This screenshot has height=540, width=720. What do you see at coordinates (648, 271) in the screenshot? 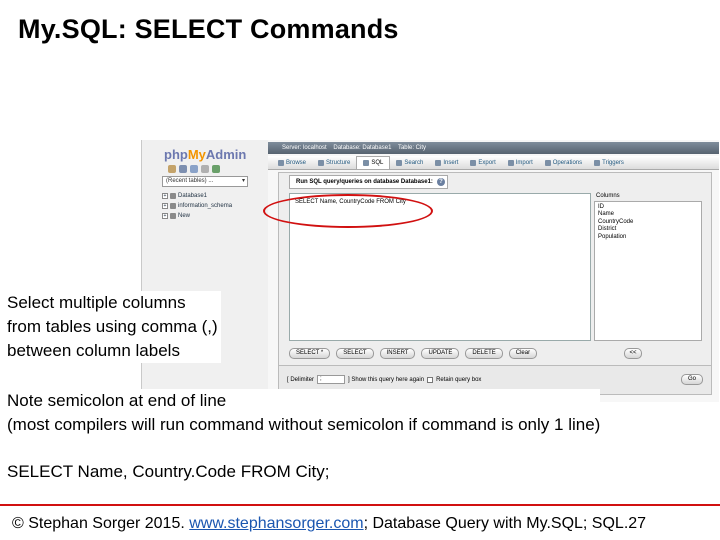
I see `columns-list: ID Name CountryCode District Population` at bounding box center [648, 271].